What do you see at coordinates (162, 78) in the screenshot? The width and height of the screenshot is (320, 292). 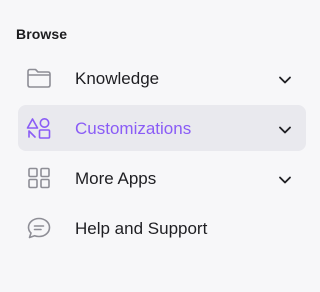 I see `nav-item-knowledge: Knowledge` at bounding box center [162, 78].